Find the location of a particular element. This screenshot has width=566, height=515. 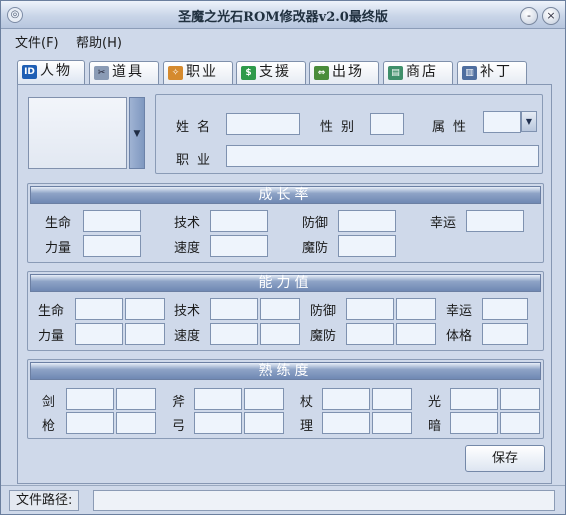

patch-icon: ▥ is located at coordinates (469, 73).